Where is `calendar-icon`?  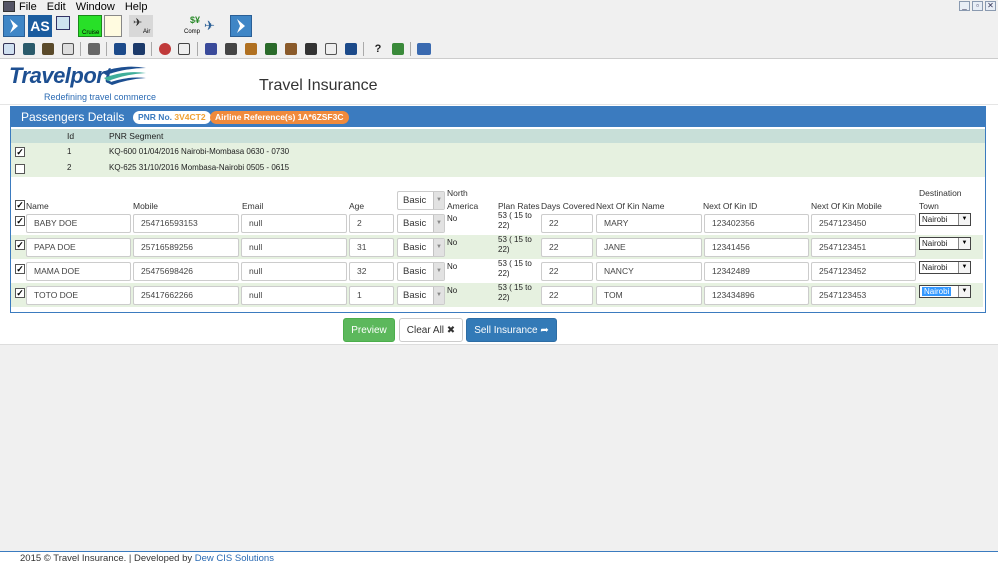 calendar-icon is located at coordinates (9, 49).